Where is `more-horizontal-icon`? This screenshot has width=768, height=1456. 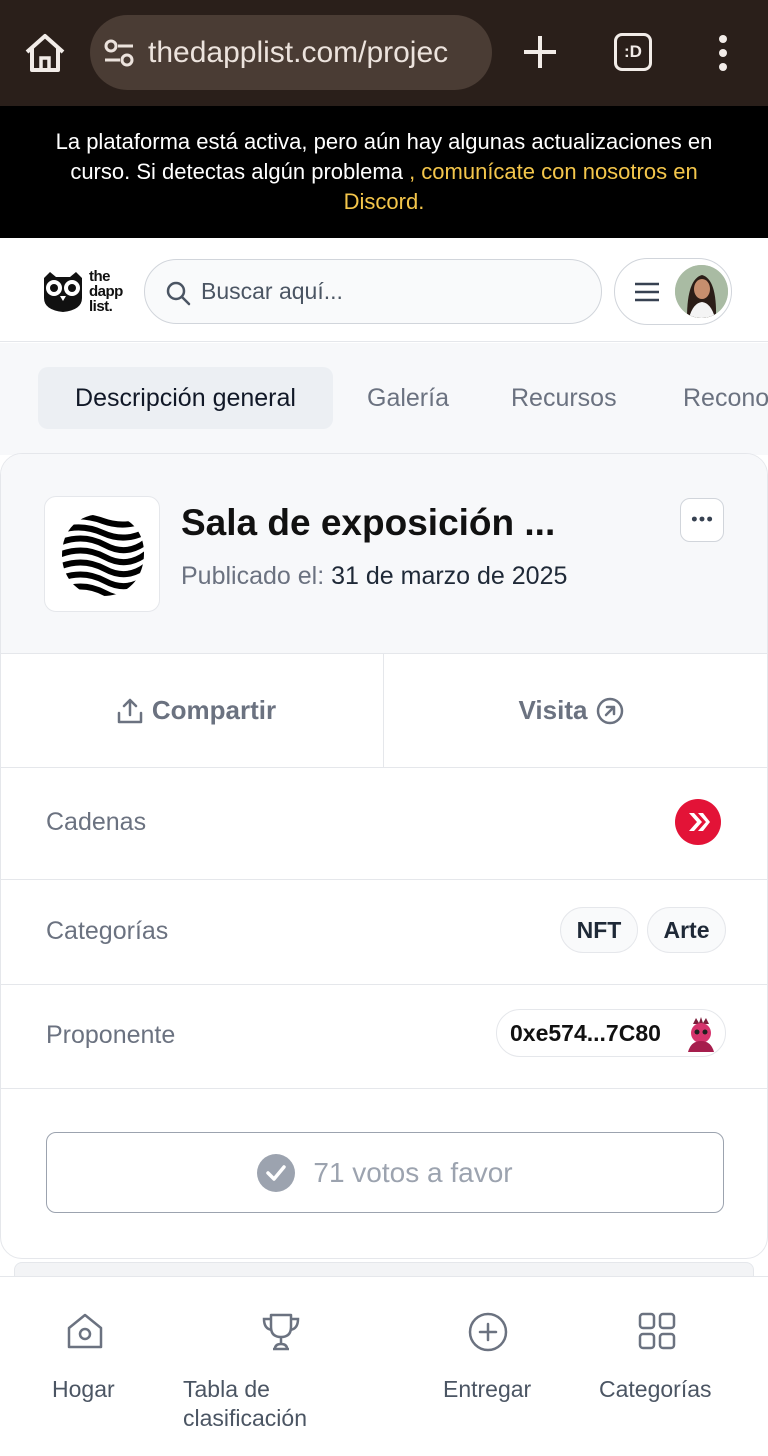 more-horizontal-icon is located at coordinates (702, 519).